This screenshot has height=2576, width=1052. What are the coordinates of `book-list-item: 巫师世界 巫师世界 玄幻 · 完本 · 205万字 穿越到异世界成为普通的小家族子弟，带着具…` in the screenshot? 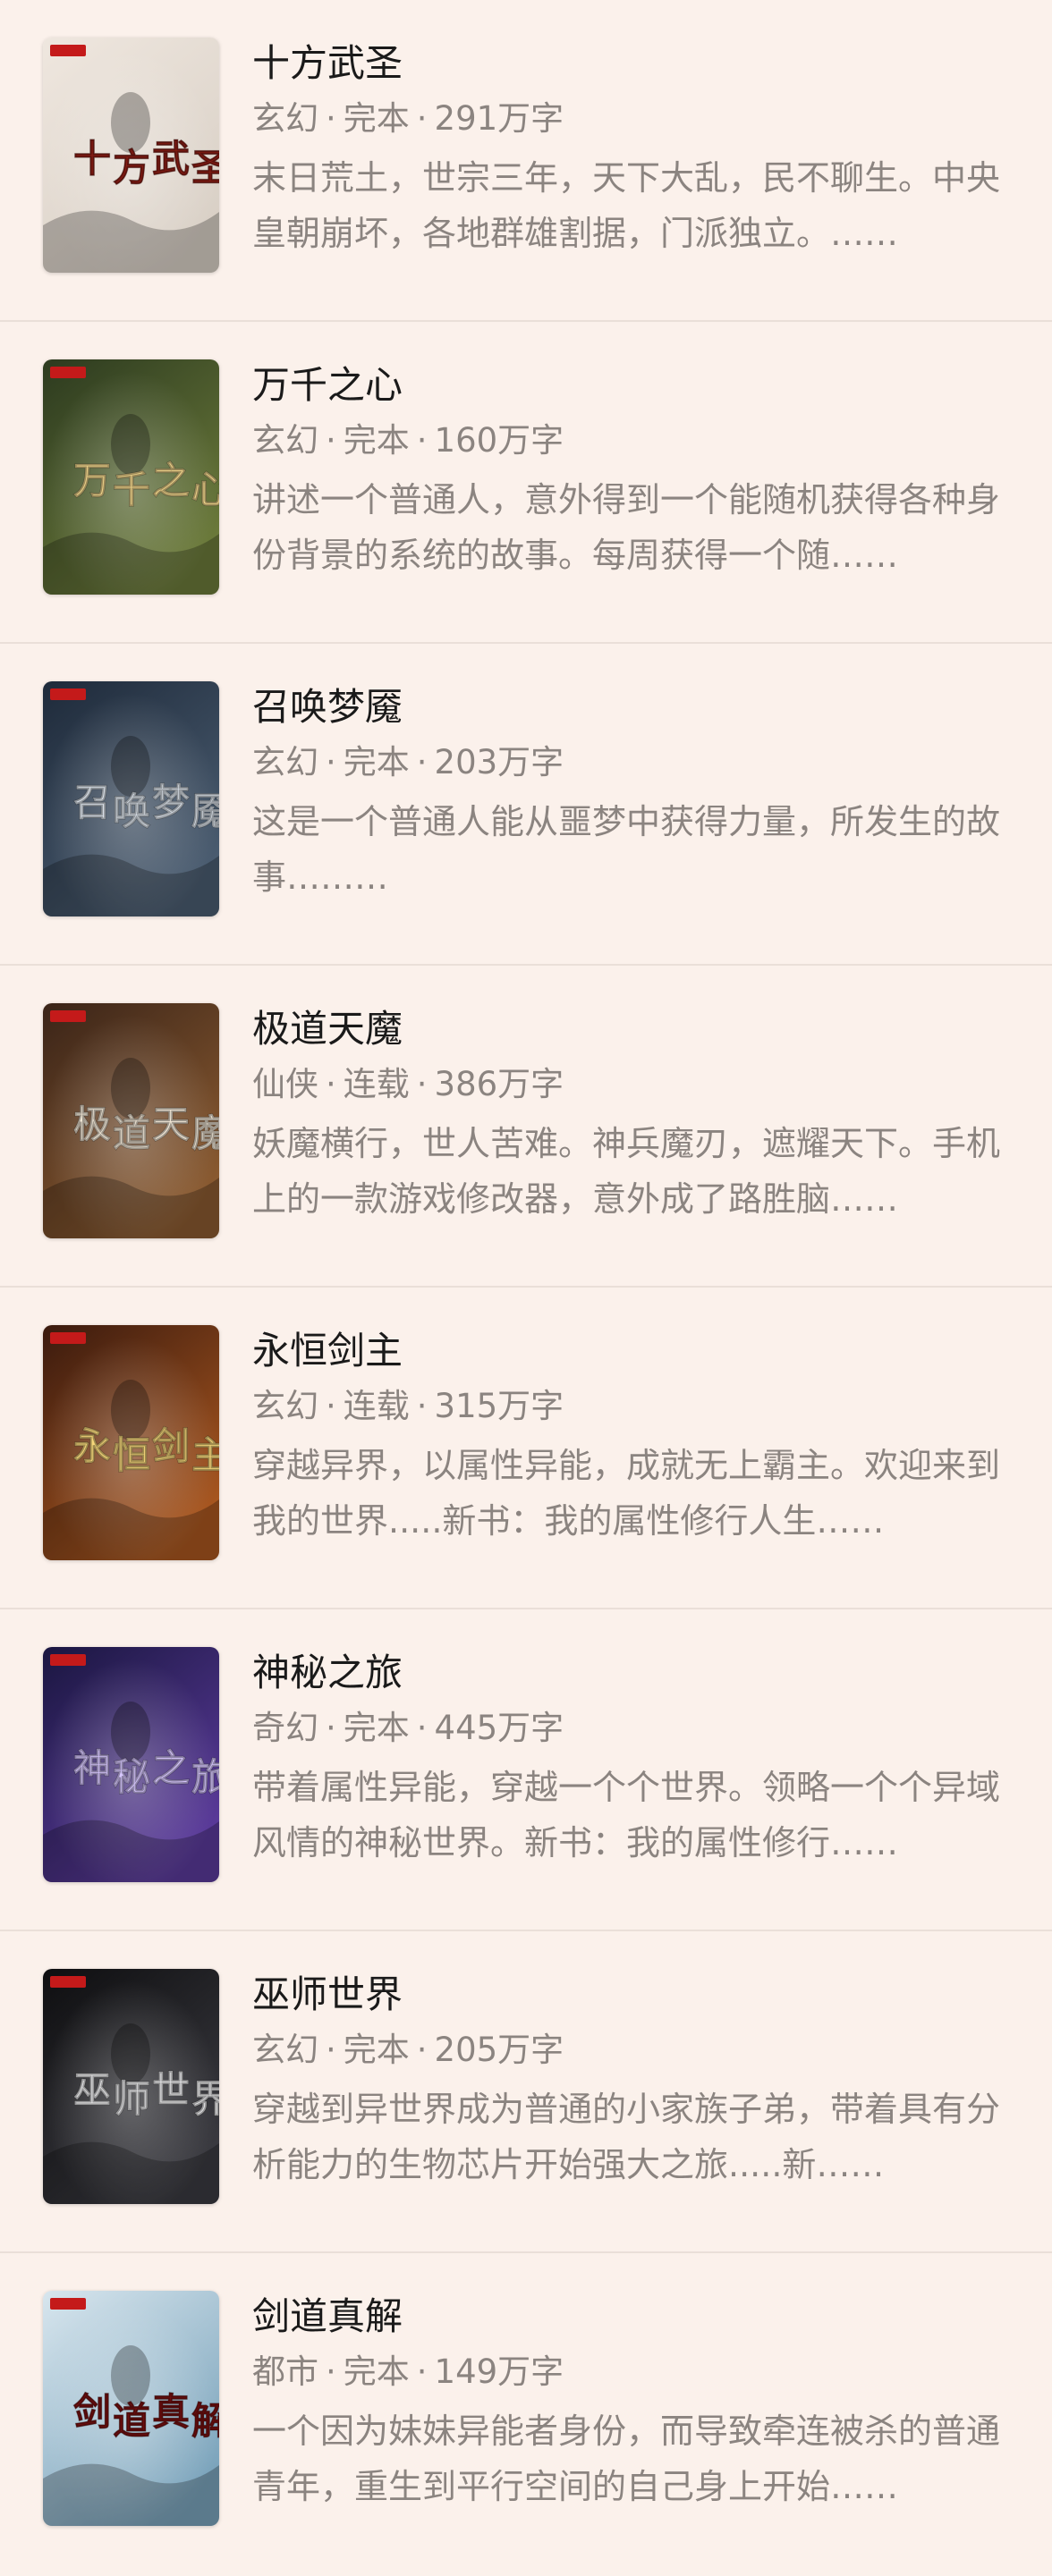 It's located at (526, 2092).